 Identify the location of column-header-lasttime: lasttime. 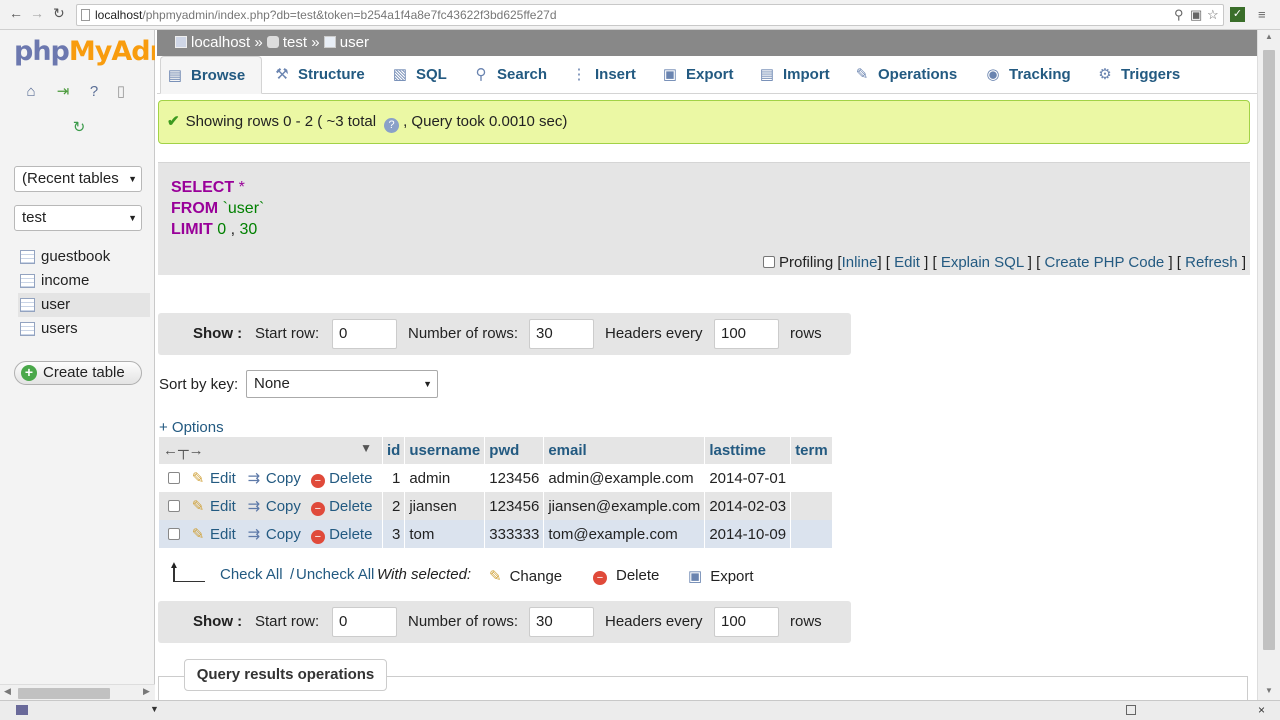
(748, 450).